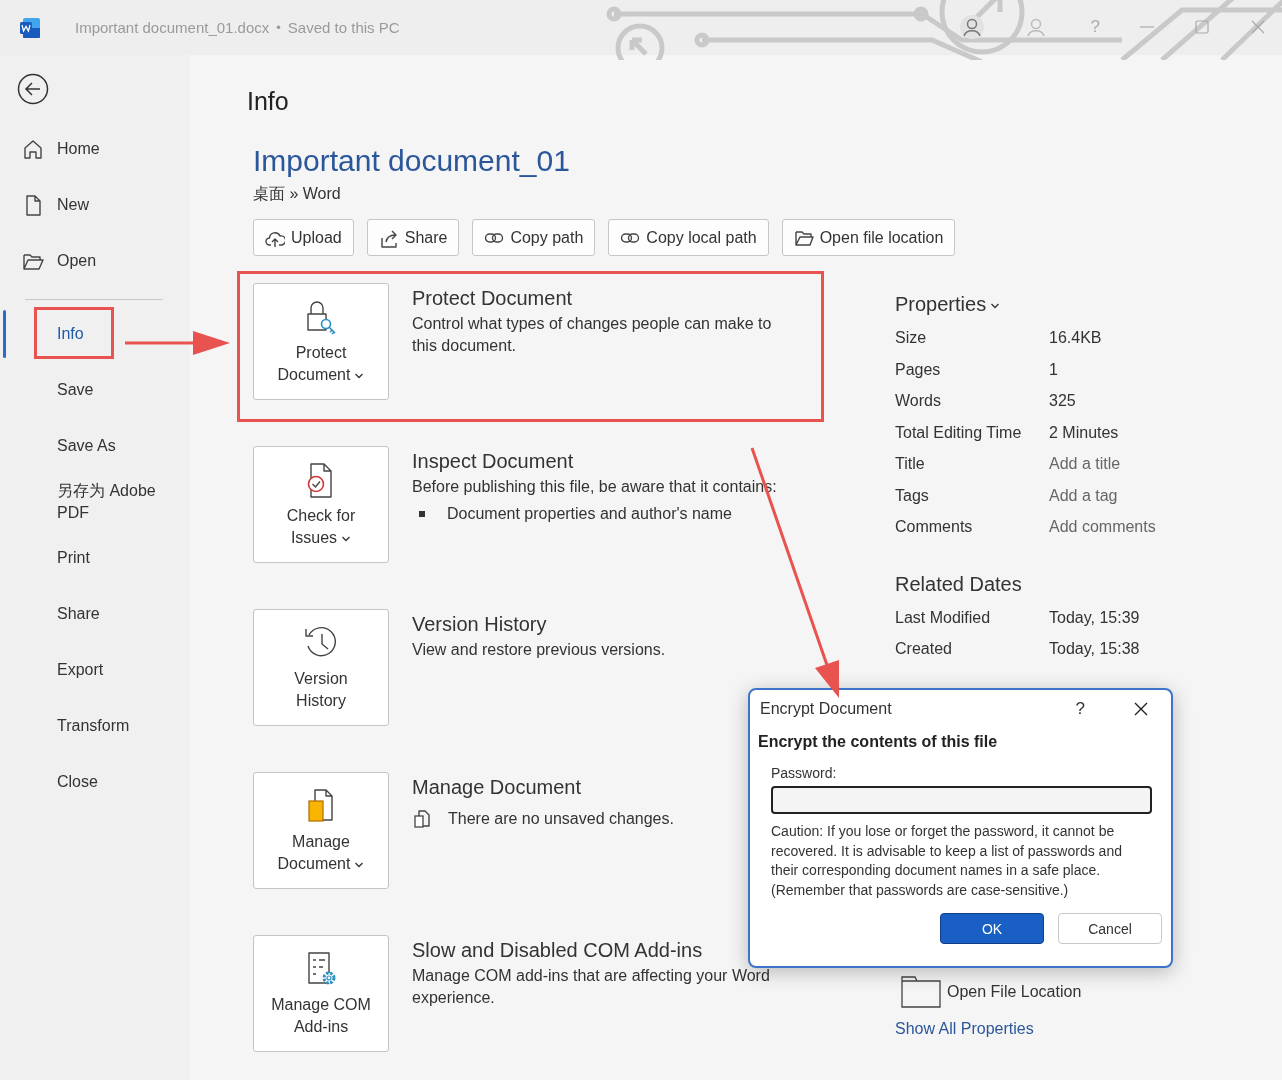 Image resolution: width=1282 pixels, height=1080 pixels. What do you see at coordinates (539, 650) in the screenshot?
I see `section-description: View and restore previous versions.` at bounding box center [539, 650].